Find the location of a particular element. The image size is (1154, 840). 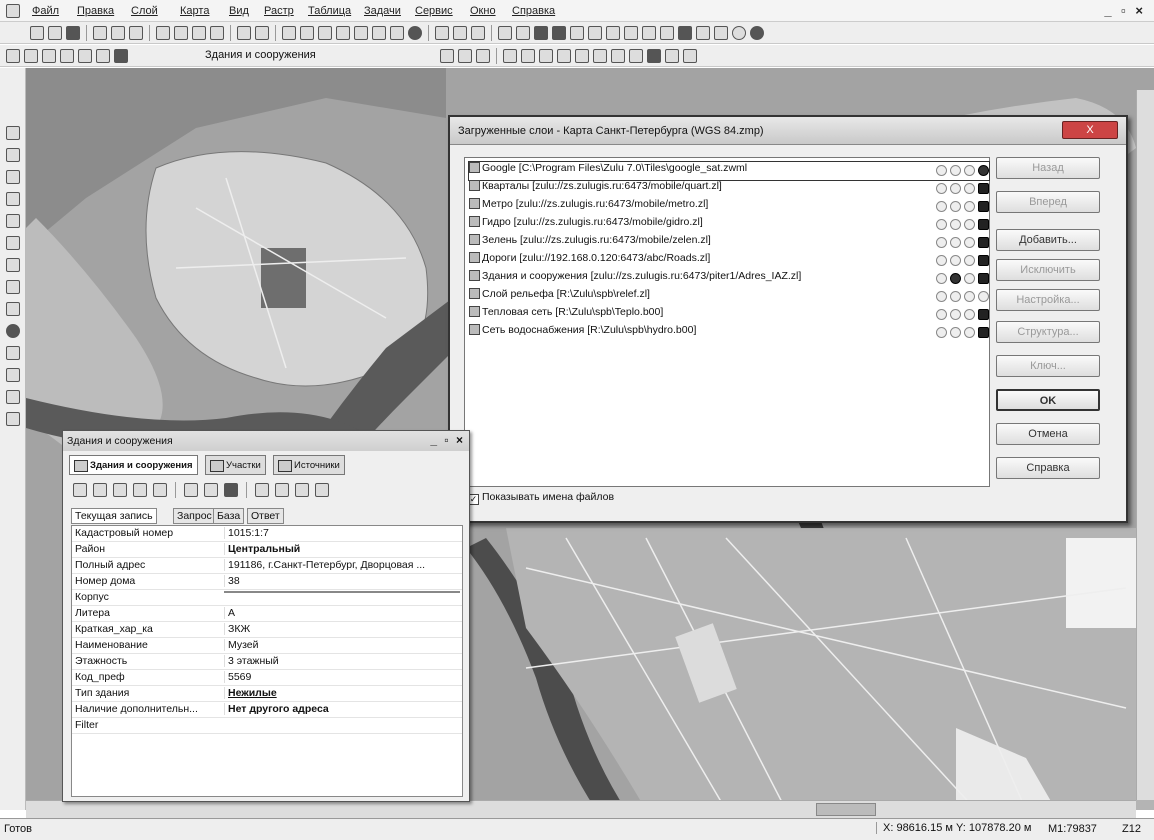

edit-tool5-icon is located at coordinates (85, 56).